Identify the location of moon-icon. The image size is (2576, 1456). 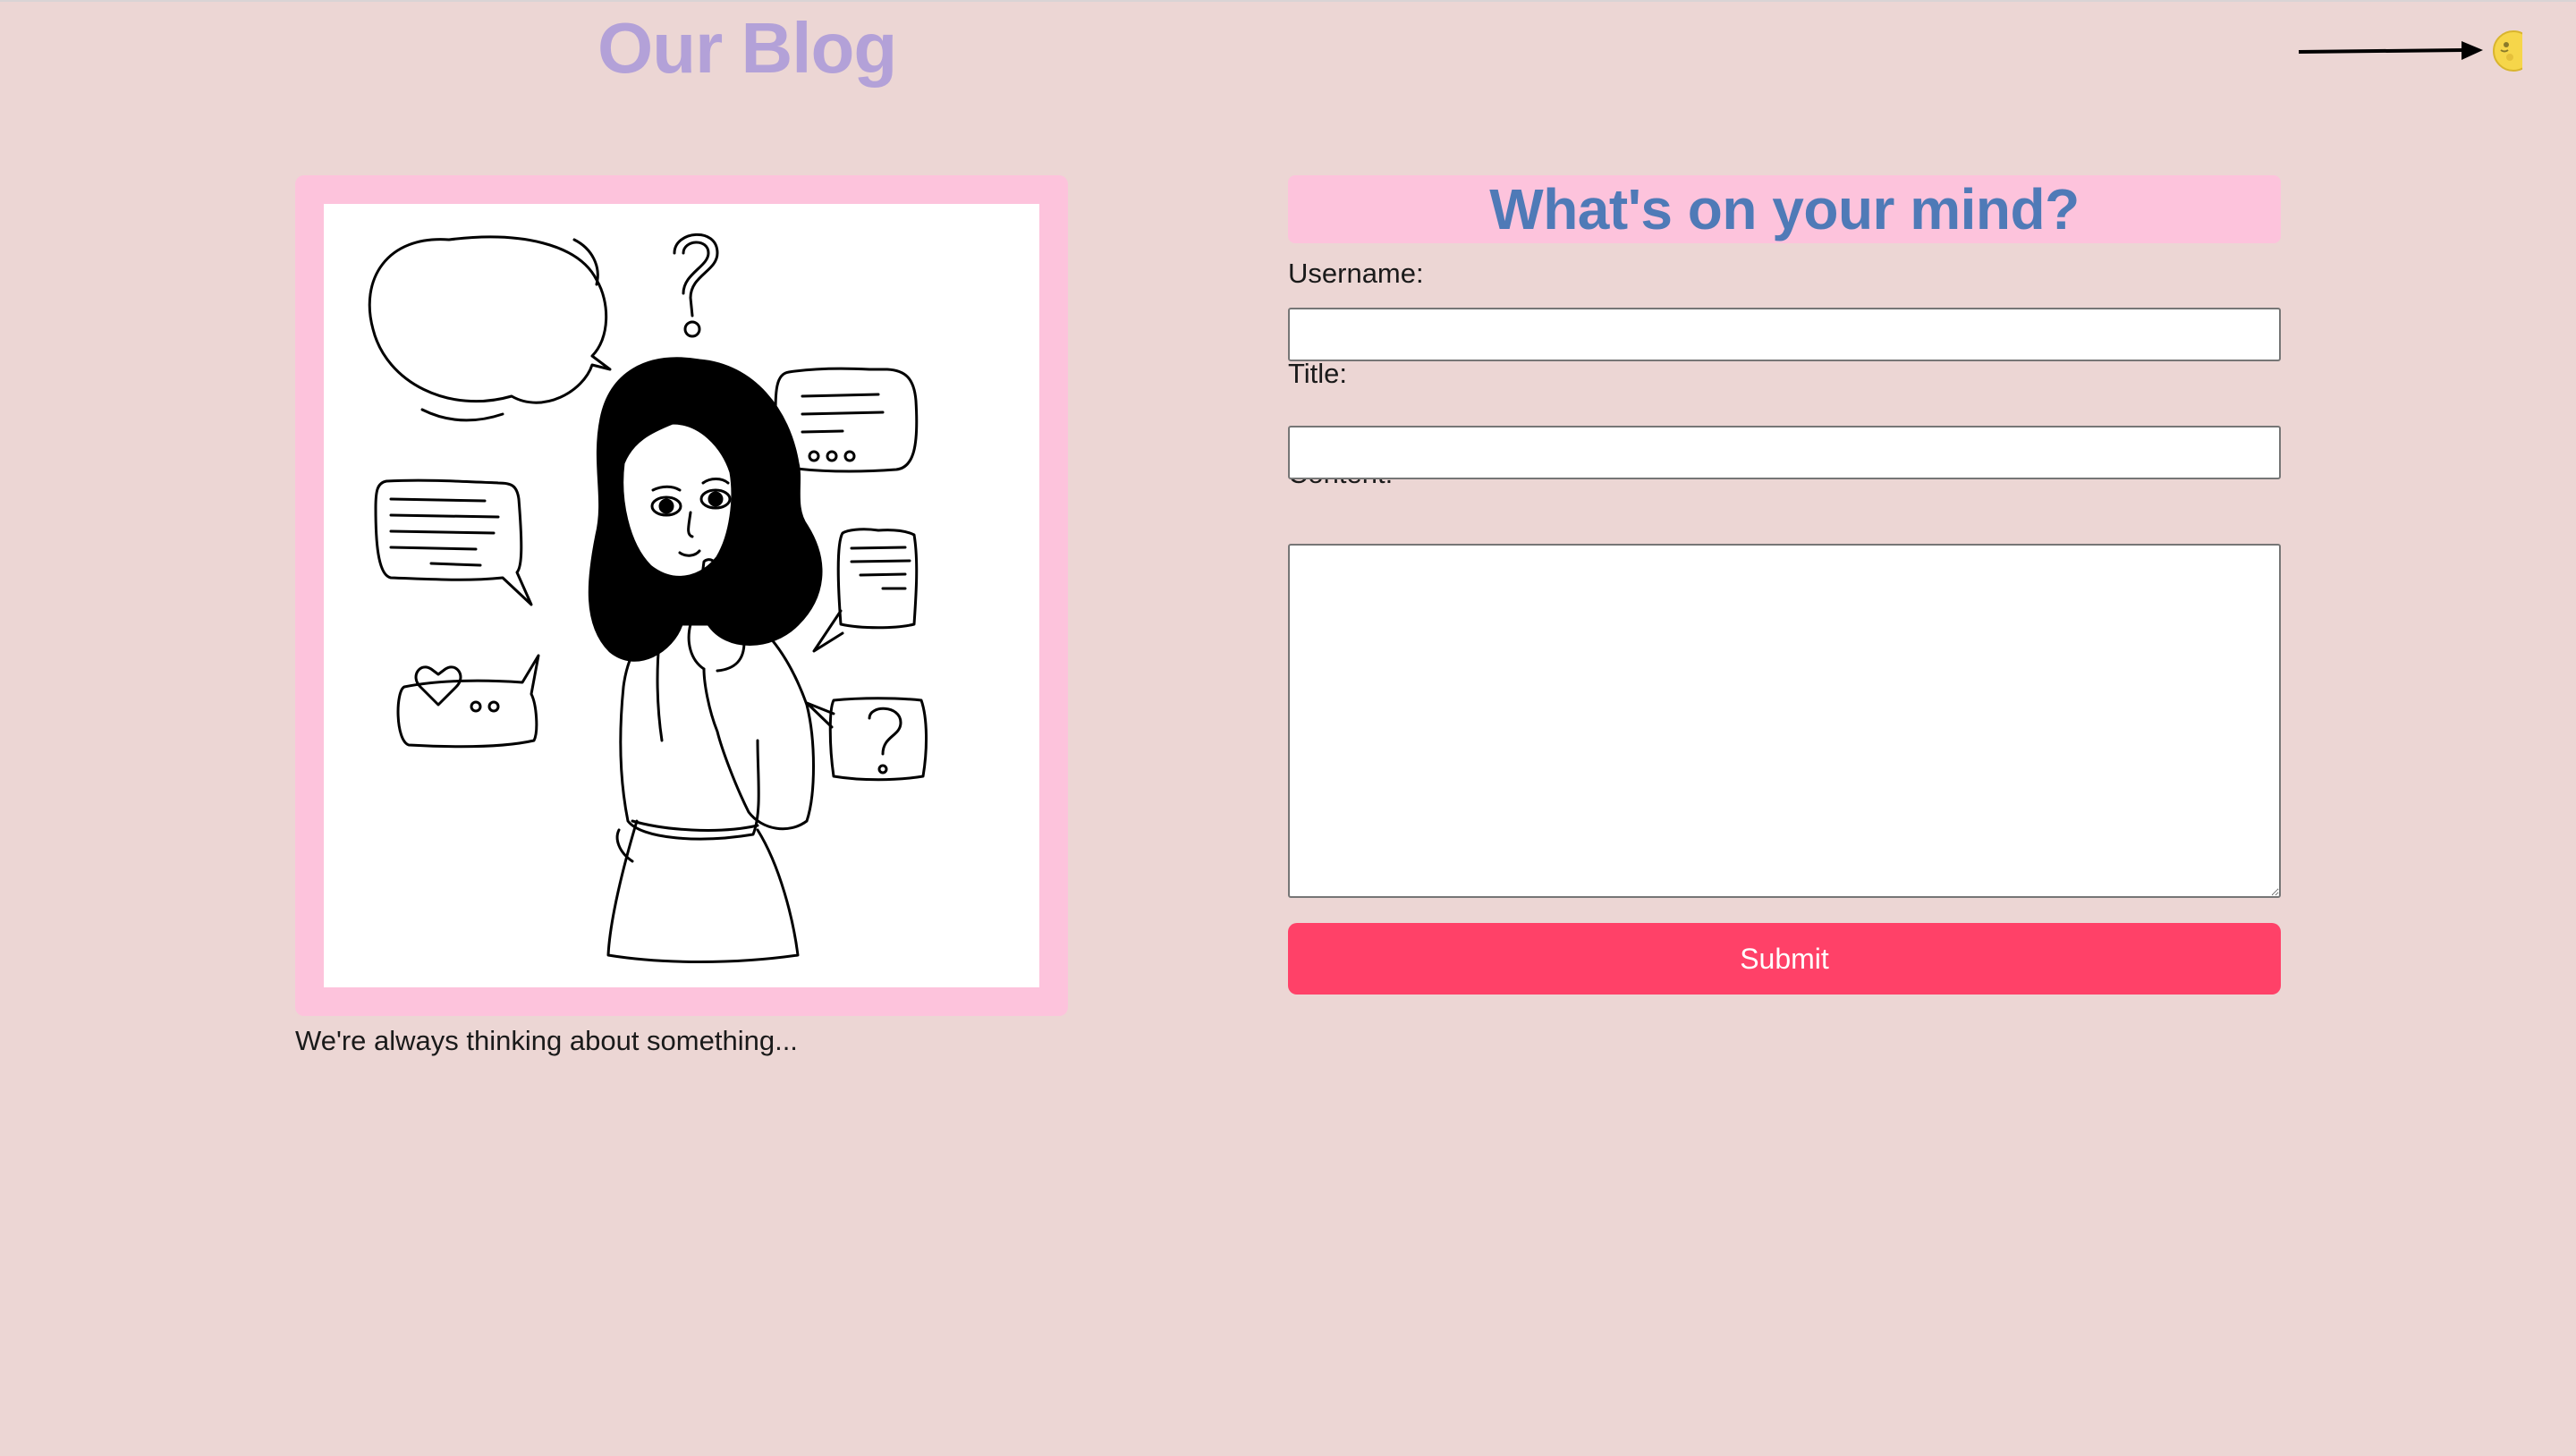
(2507, 51).